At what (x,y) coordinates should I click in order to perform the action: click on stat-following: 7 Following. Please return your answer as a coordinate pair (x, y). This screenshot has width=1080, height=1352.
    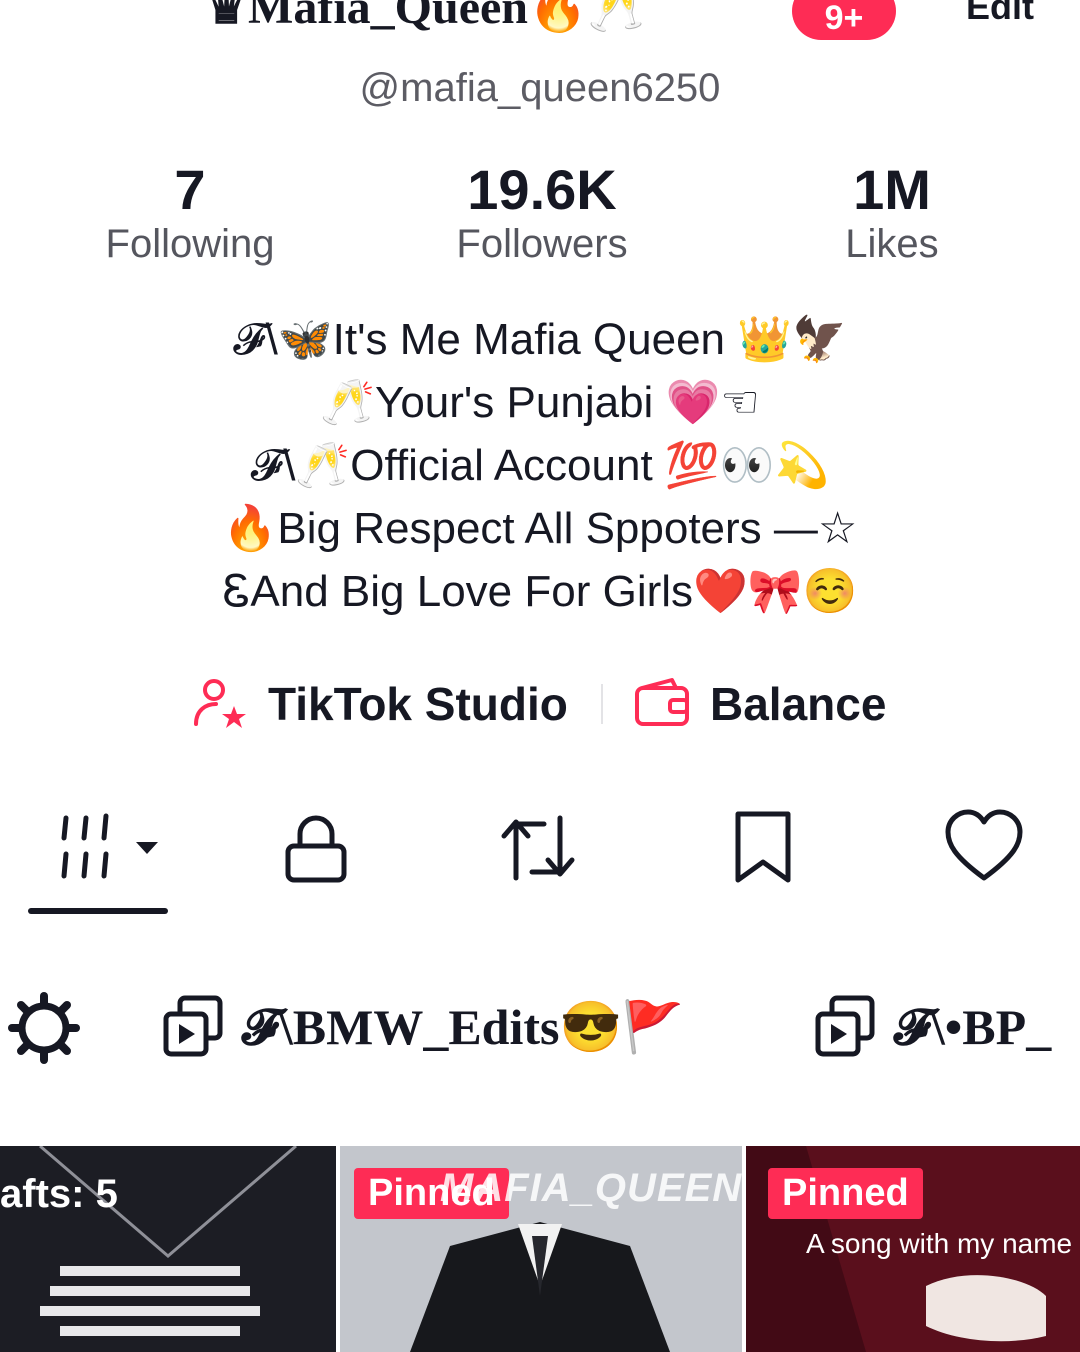
    Looking at the image, I should click on (190, 212).